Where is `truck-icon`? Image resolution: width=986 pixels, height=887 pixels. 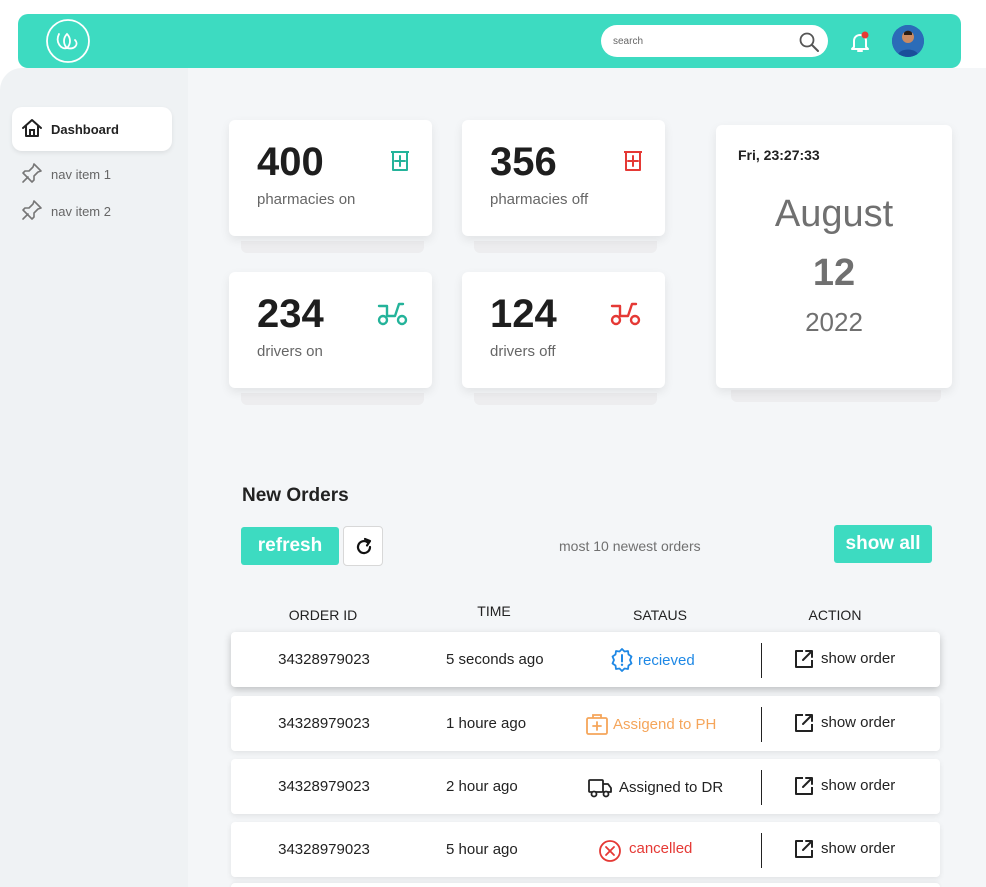
truck-icon is located at coordinates (600, 788).